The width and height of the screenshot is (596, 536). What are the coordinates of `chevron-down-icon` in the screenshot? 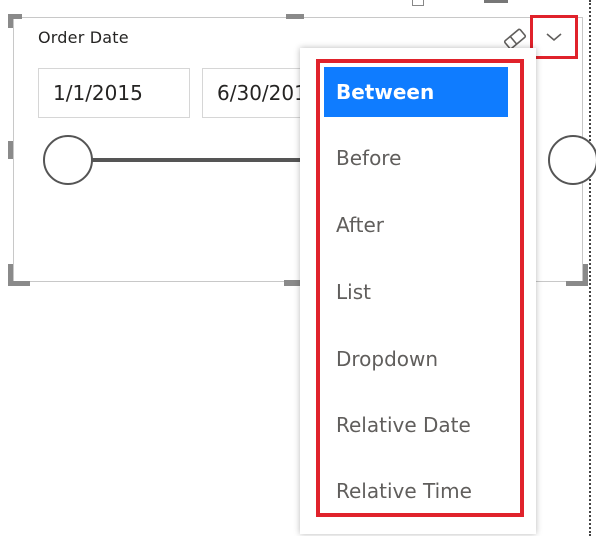 It's located at (554, 37).